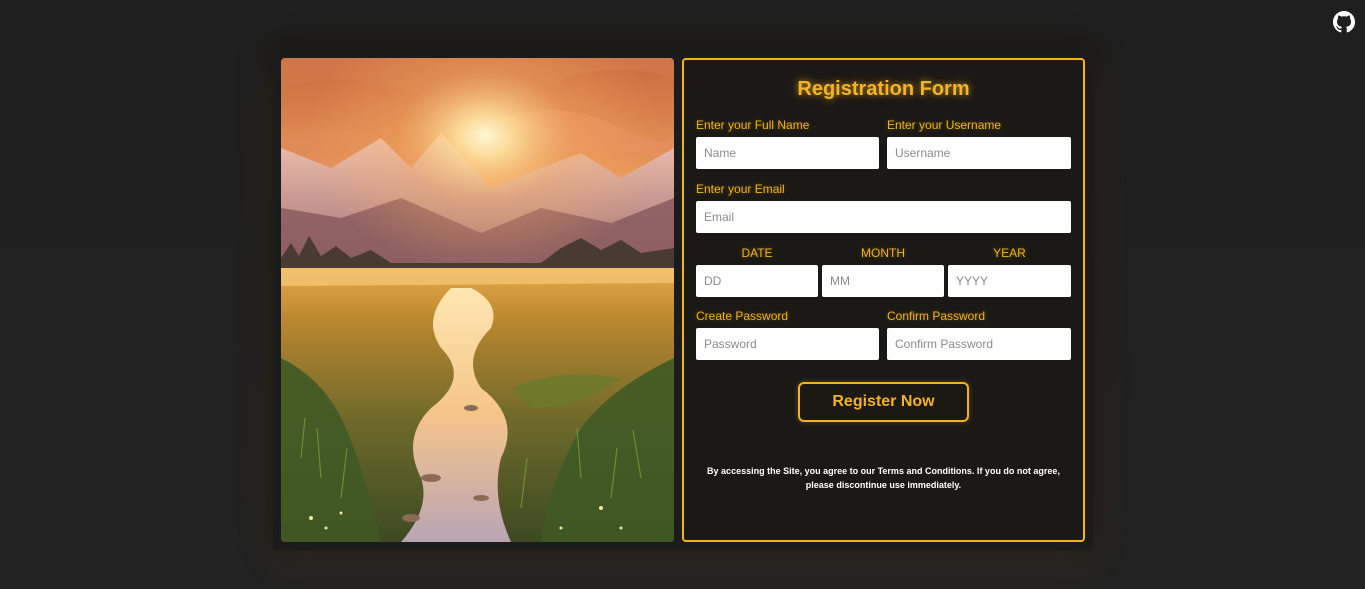  I want to click on github-link, so click(1344, 22).